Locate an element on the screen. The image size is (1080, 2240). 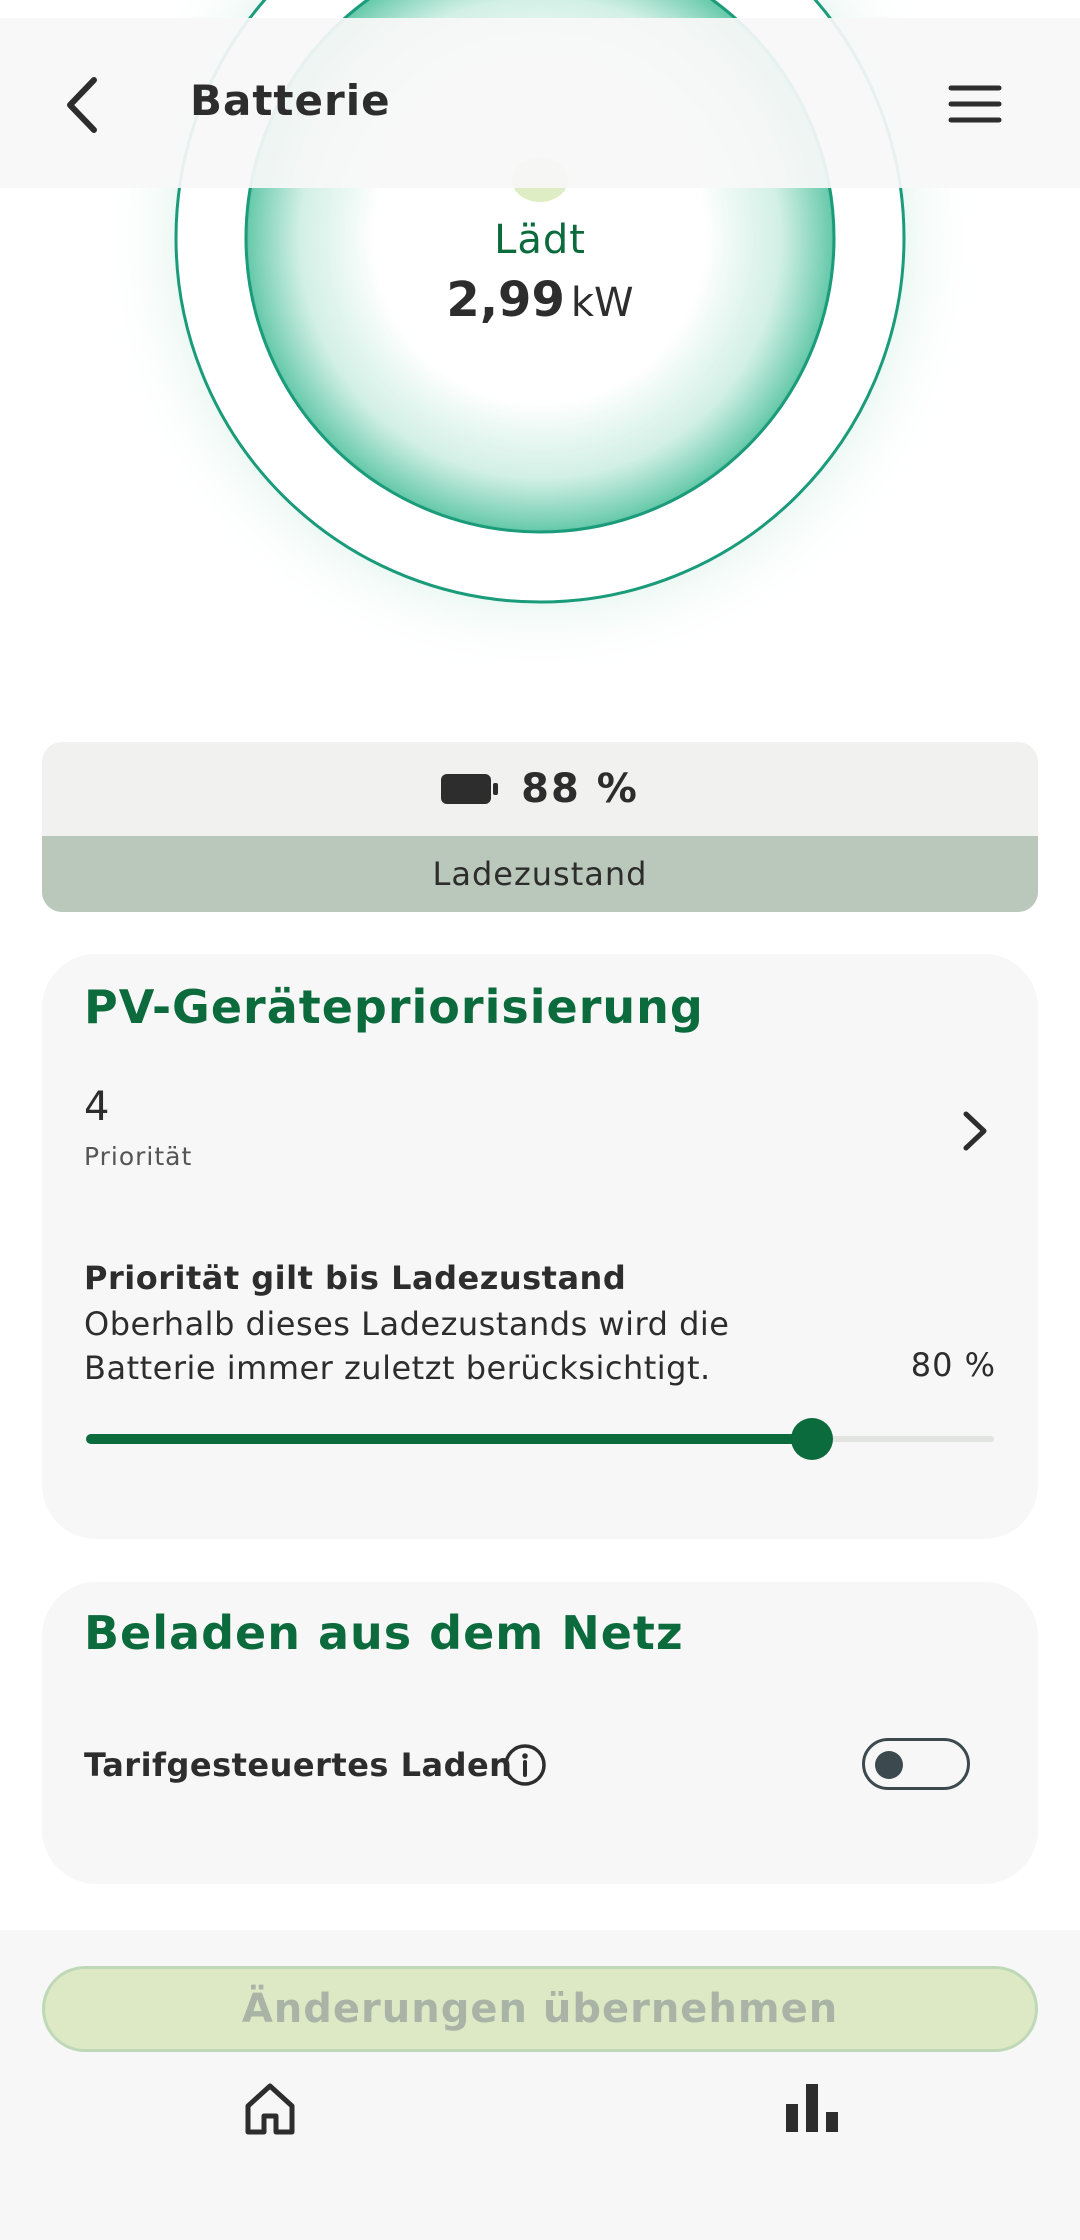
gauge-readout: Lädt 2,99 kW is located at coordinates (540, 271).